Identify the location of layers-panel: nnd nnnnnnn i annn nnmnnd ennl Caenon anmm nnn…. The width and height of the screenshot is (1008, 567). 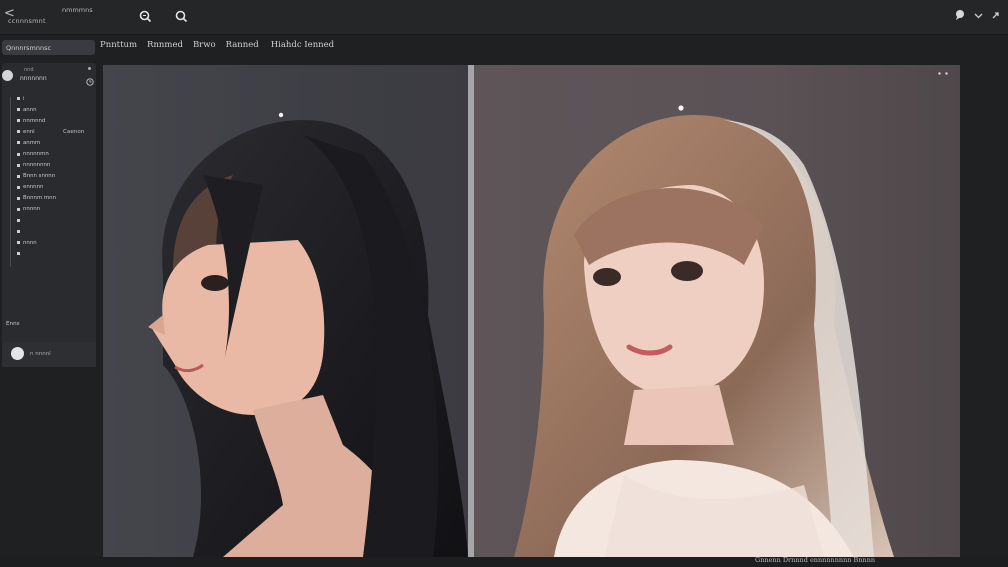
(49, 215).